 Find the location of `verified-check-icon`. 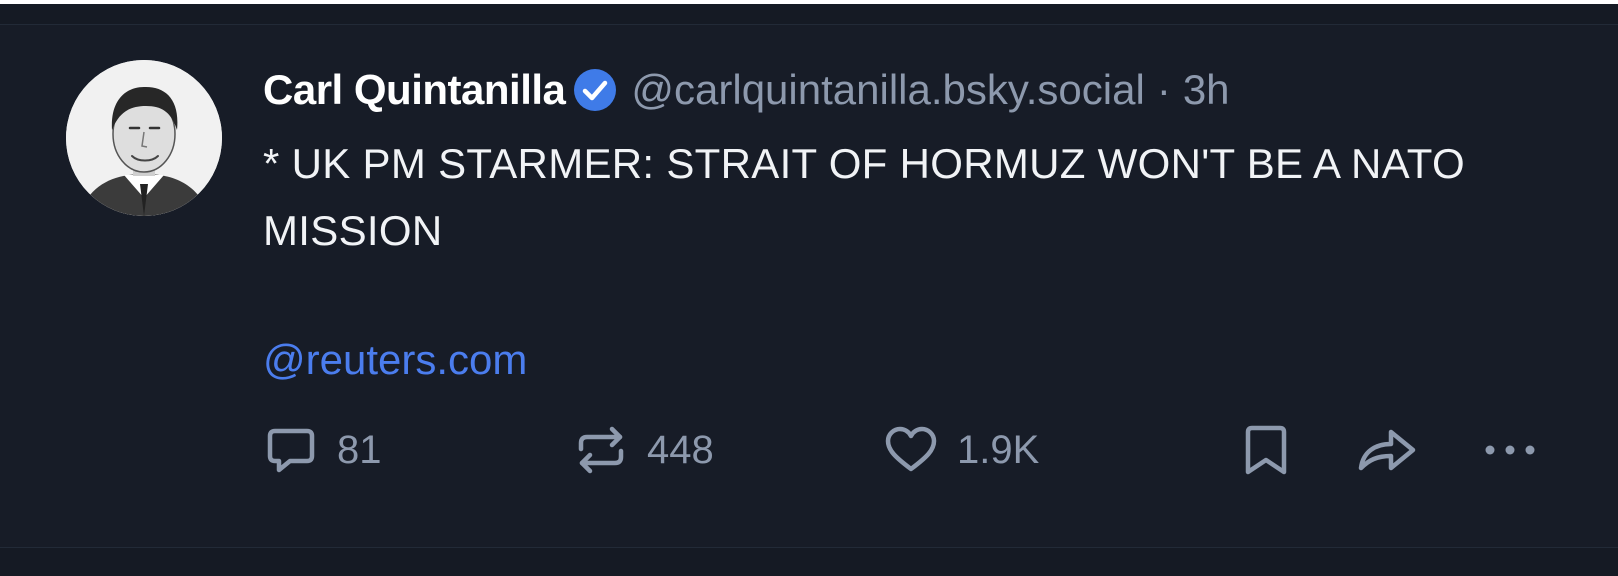

verified-check-icon is located at coordinates (595, 90).